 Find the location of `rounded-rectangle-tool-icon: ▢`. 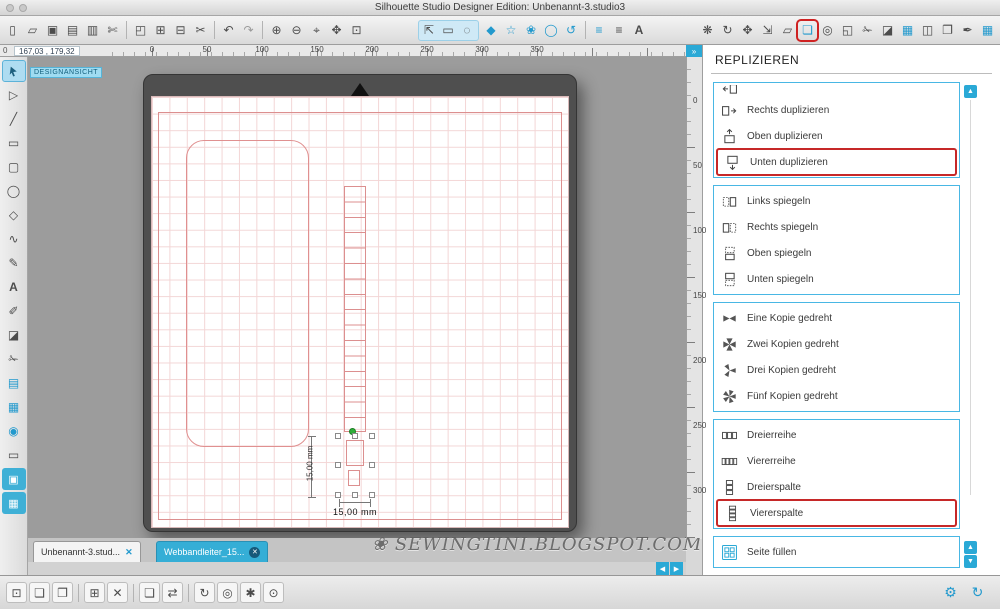

rounded-rectangle-tool-icon: ▢ is located at coordinates (14, 167).